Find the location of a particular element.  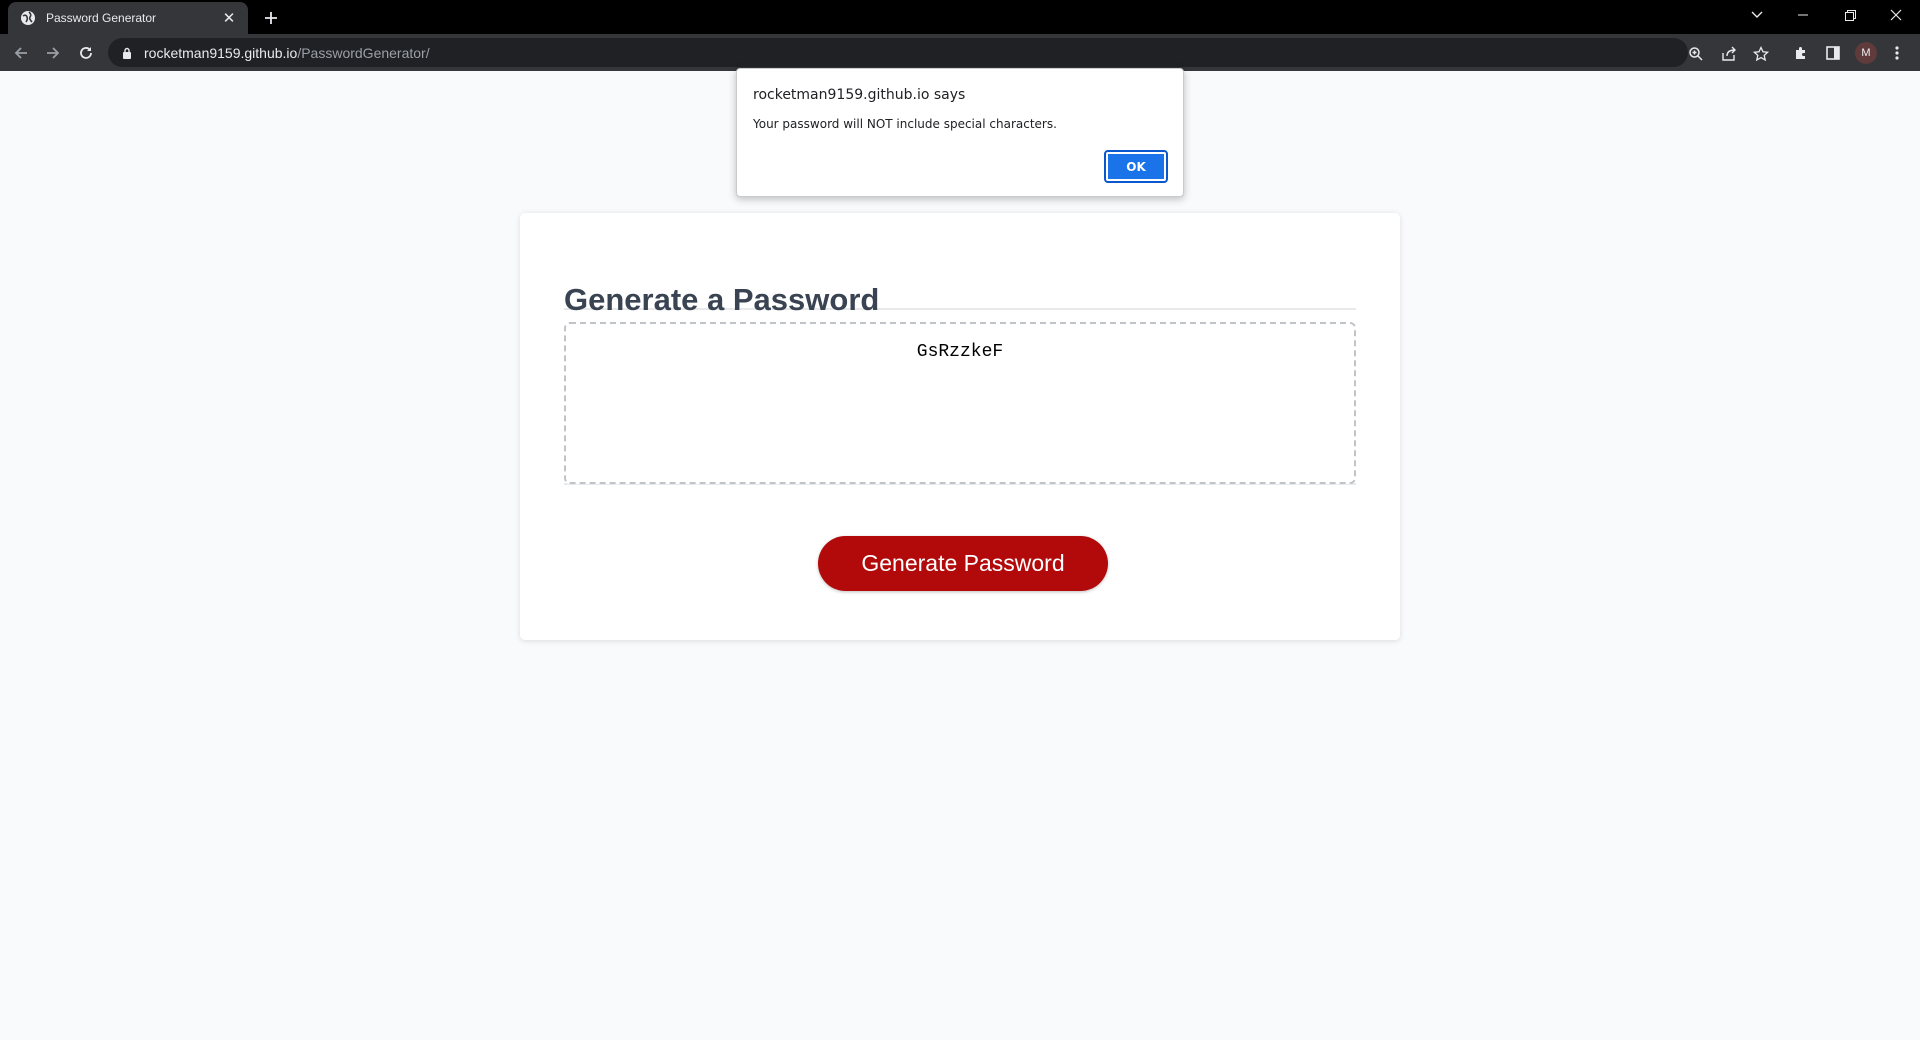

side-panel-icon is located at coordinates (1833, 53).